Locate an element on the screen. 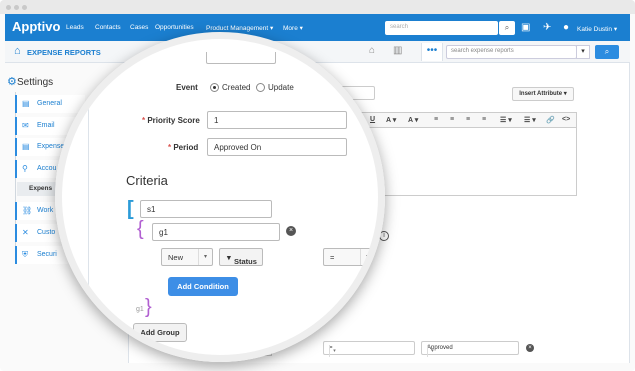 This screenshot has height=371, width=635. nav-cases: Cases is located at coordinates (139, 27).